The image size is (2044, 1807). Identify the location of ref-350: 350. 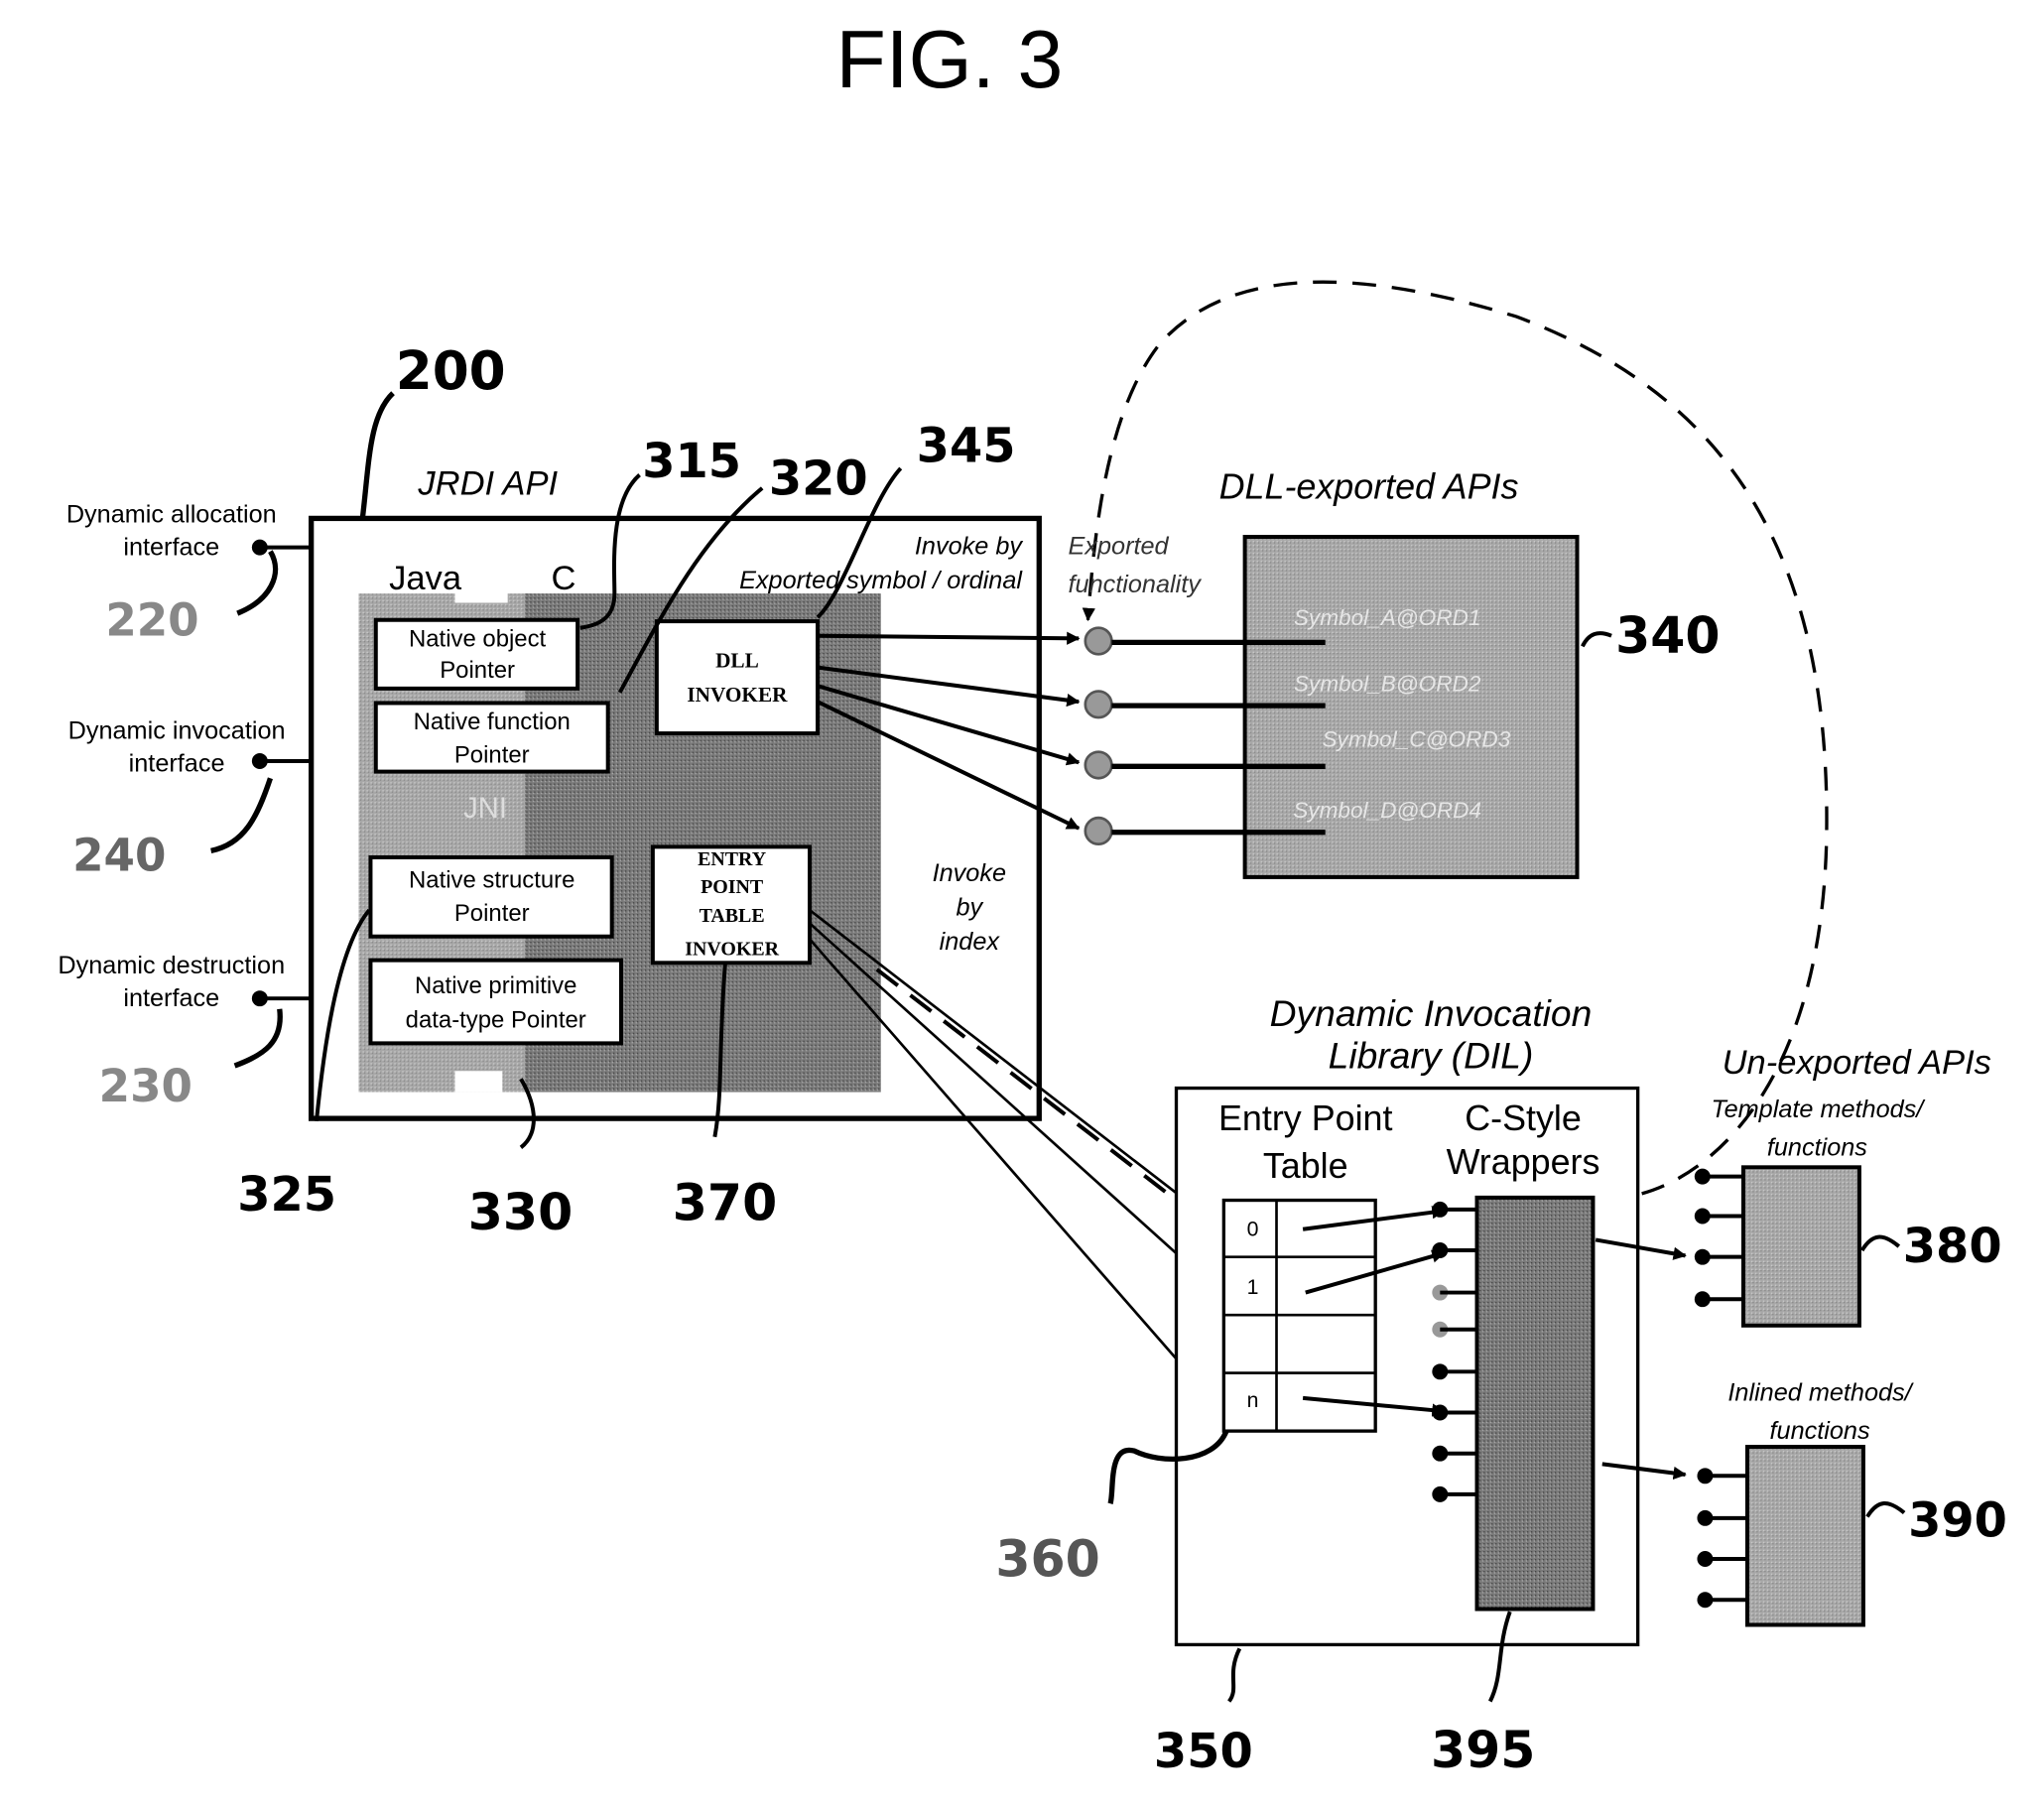
(1203, 1752).